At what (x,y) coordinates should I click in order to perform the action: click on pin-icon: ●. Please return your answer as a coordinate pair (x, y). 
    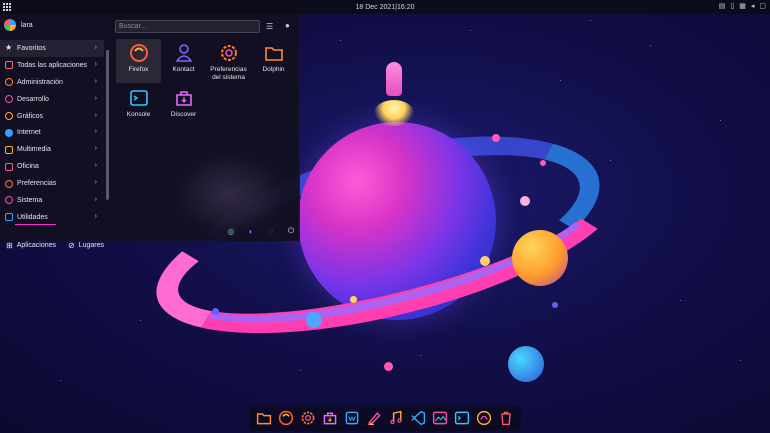
    Looking at the image, I should click on (287, 25).